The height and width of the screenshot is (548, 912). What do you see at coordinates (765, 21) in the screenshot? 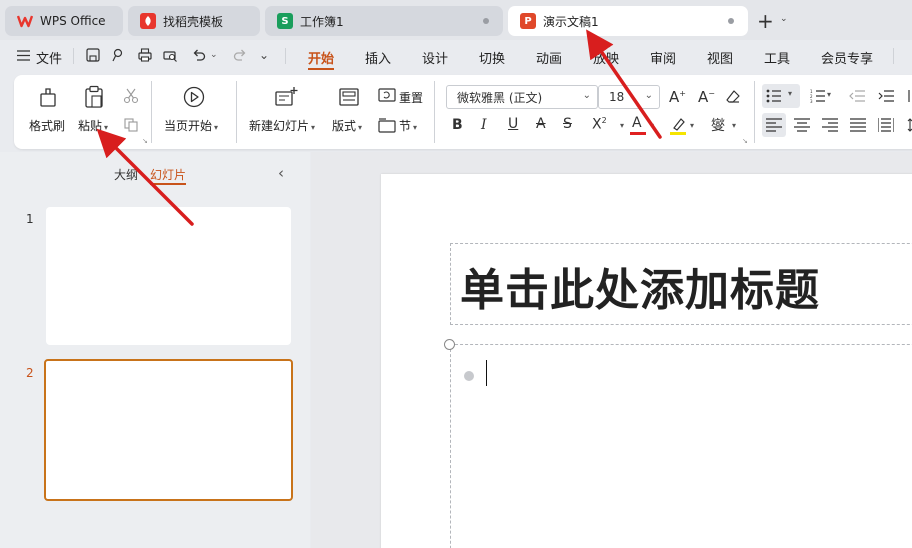
I see `new-tab-button: +` at bounding box center [765, 21].